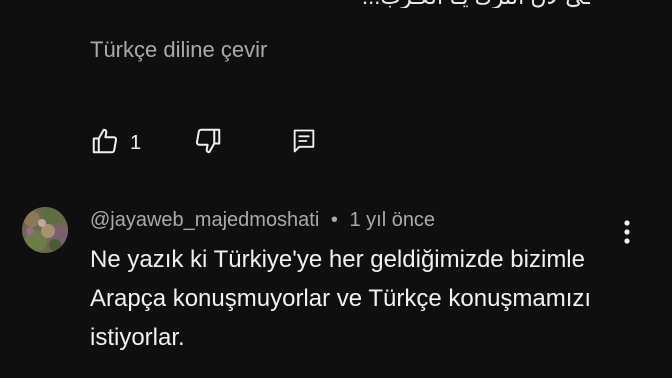  What do you see at coordinates (627, 232) in the screenshot?
I see `more-actions-button` at bounding box center [627, 232].